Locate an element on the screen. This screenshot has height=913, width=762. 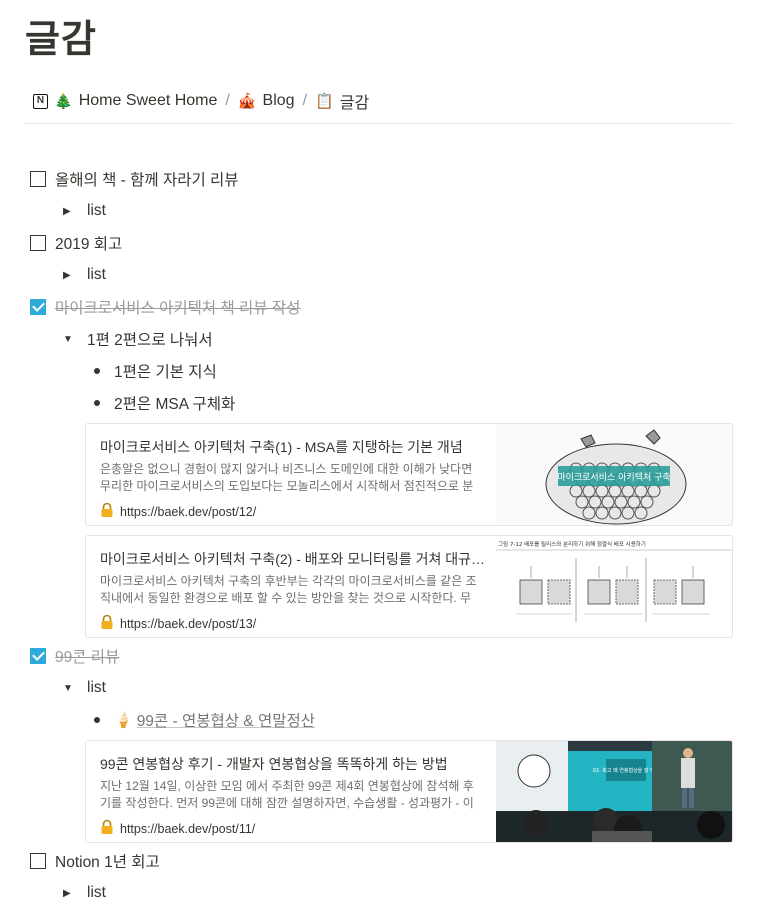
bookmark-title: 마이크로서비스 아키텍처 구축(1) - MSA를 지탱하는 기본 개념 is located at coordinates (281, 447).